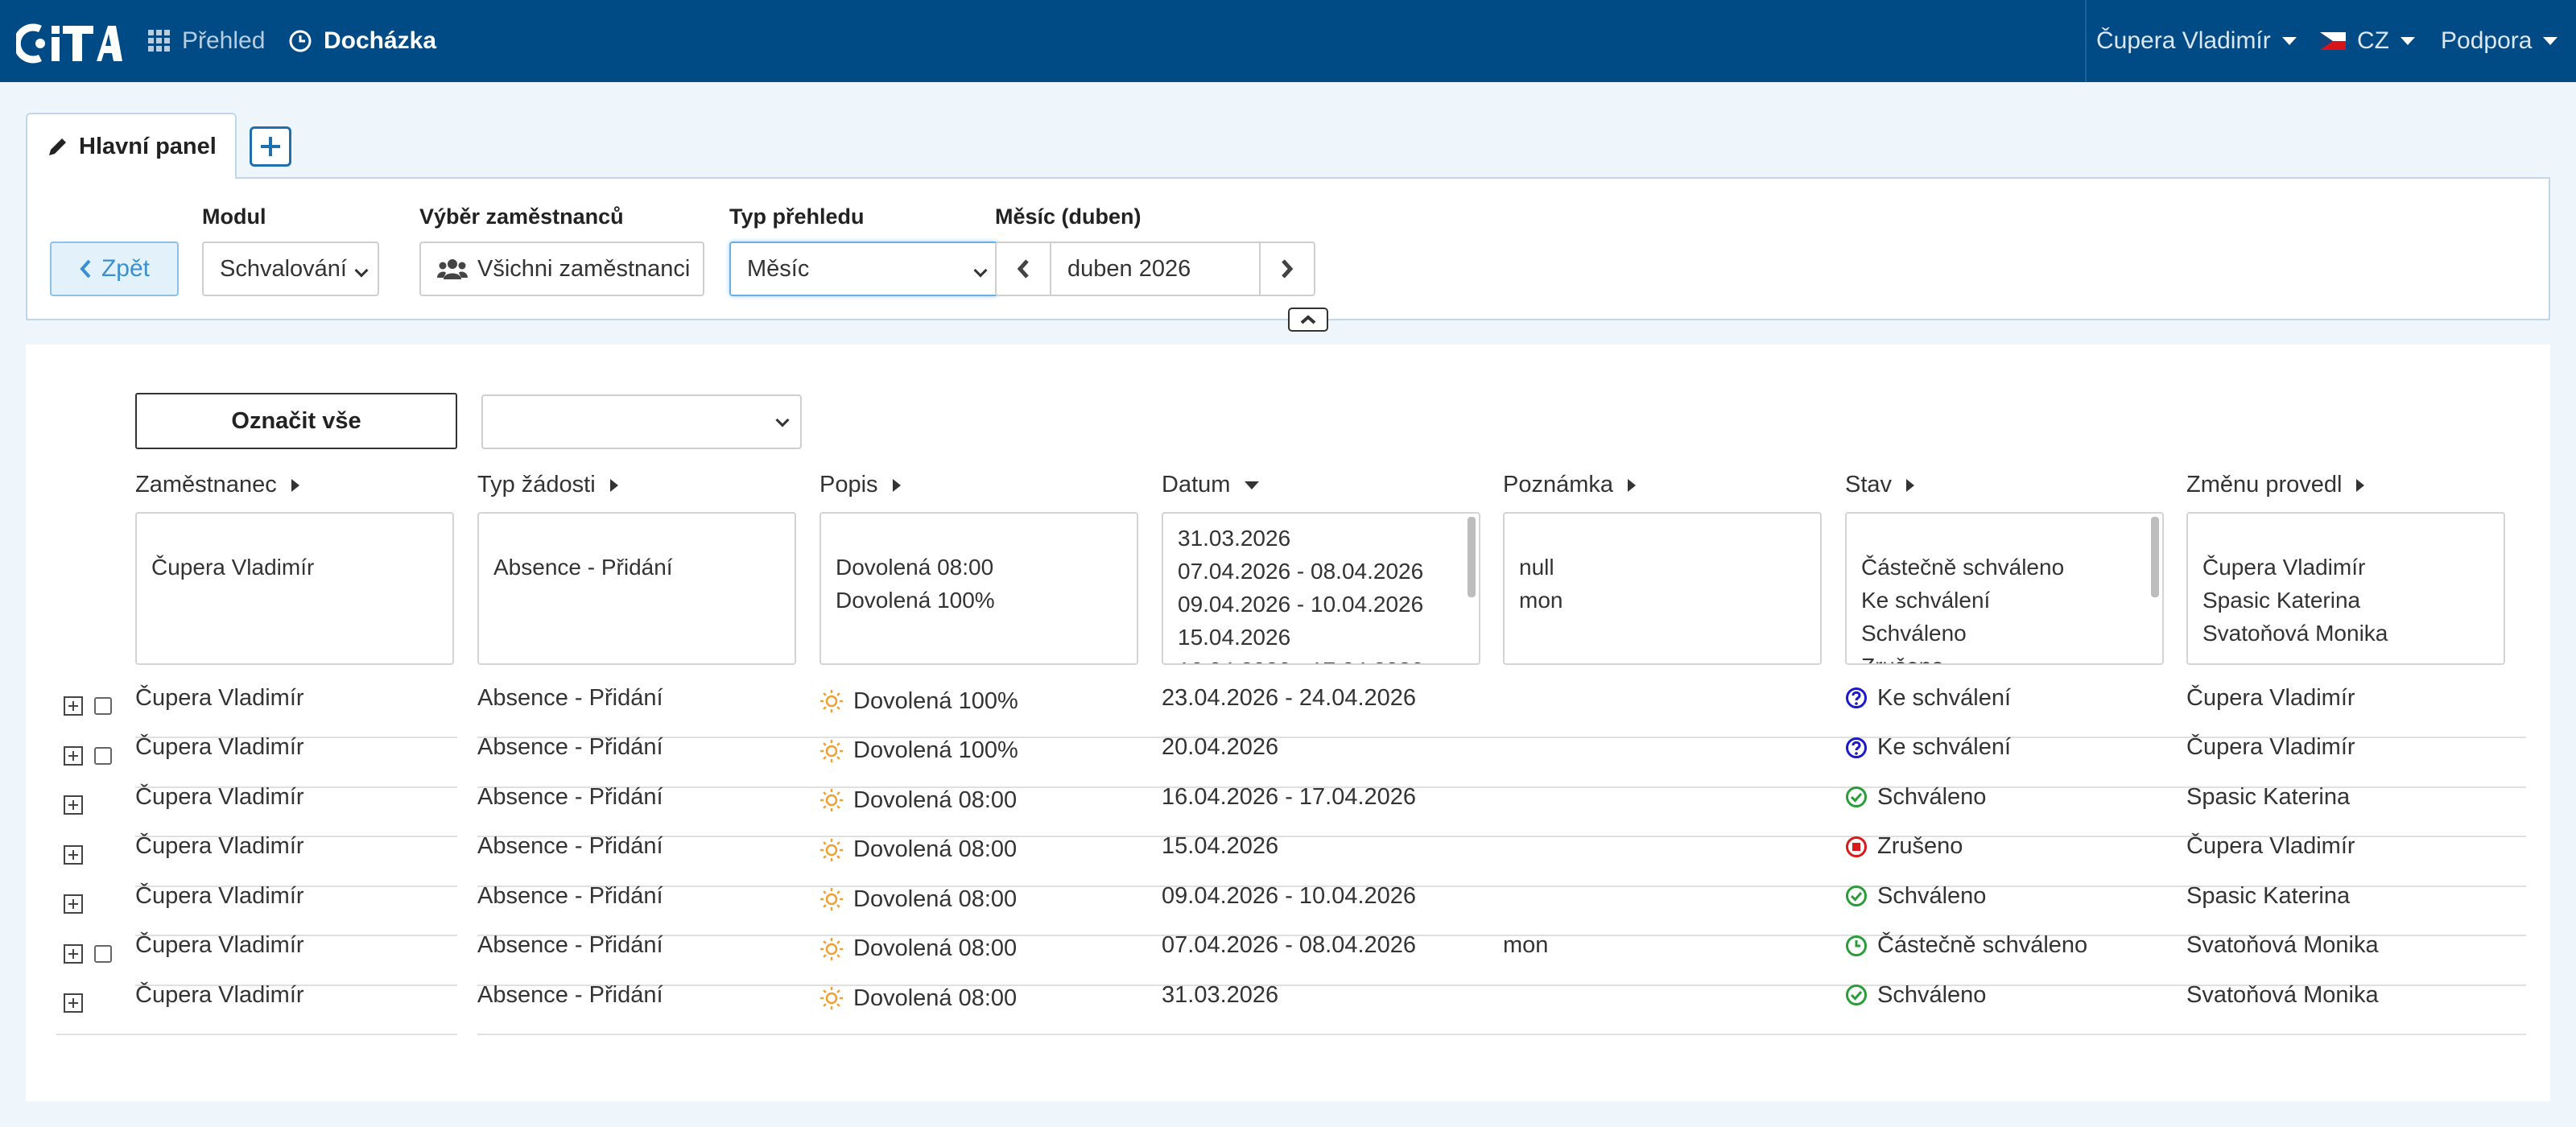 The width and height of the screenshot is (2576, 1127). I want to click on column-header-description: Popis, so click(860, 485).